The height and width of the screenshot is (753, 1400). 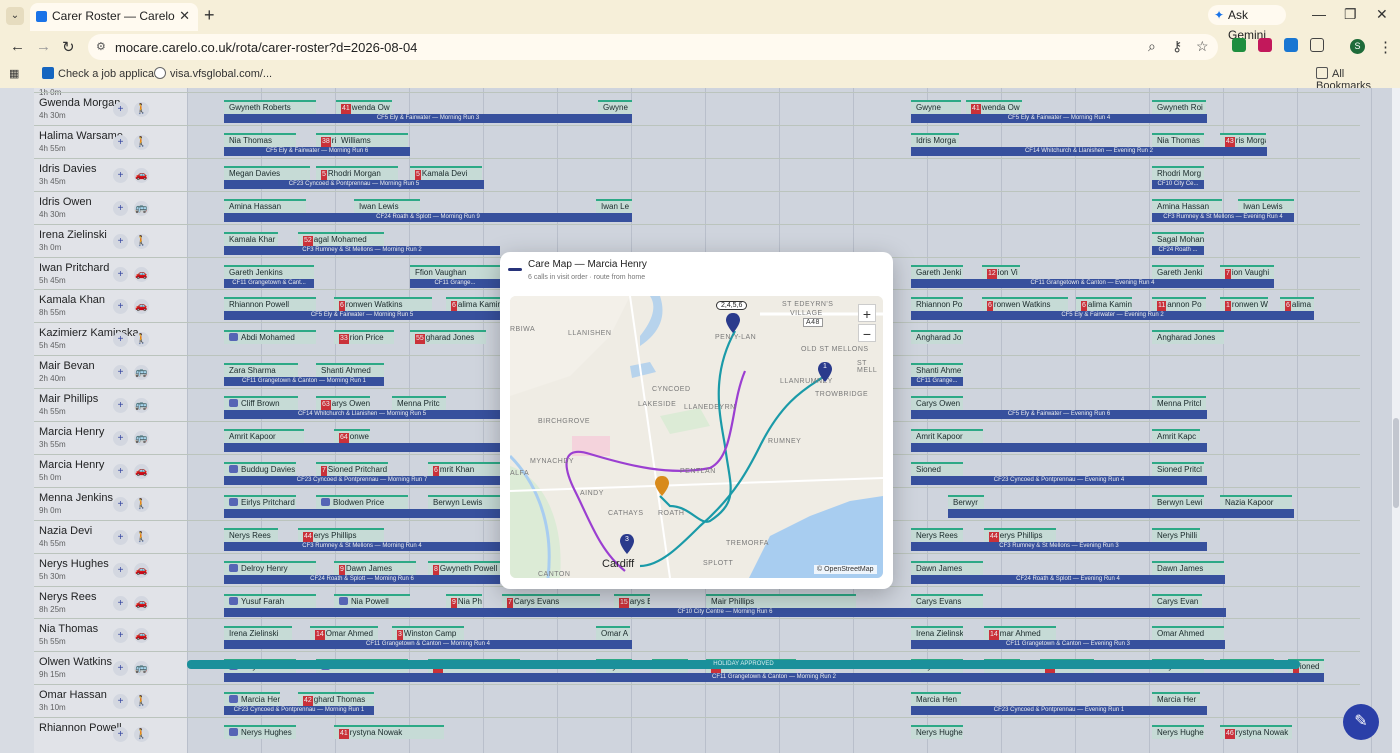 I want to click on close-tab-icon: ✕, so click(x=184, y=16).